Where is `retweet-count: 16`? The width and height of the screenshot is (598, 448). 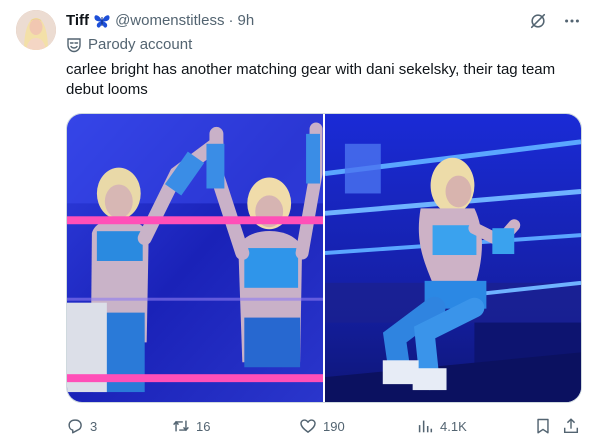 retweet-count: 16 is located at coordinates (203, 426).